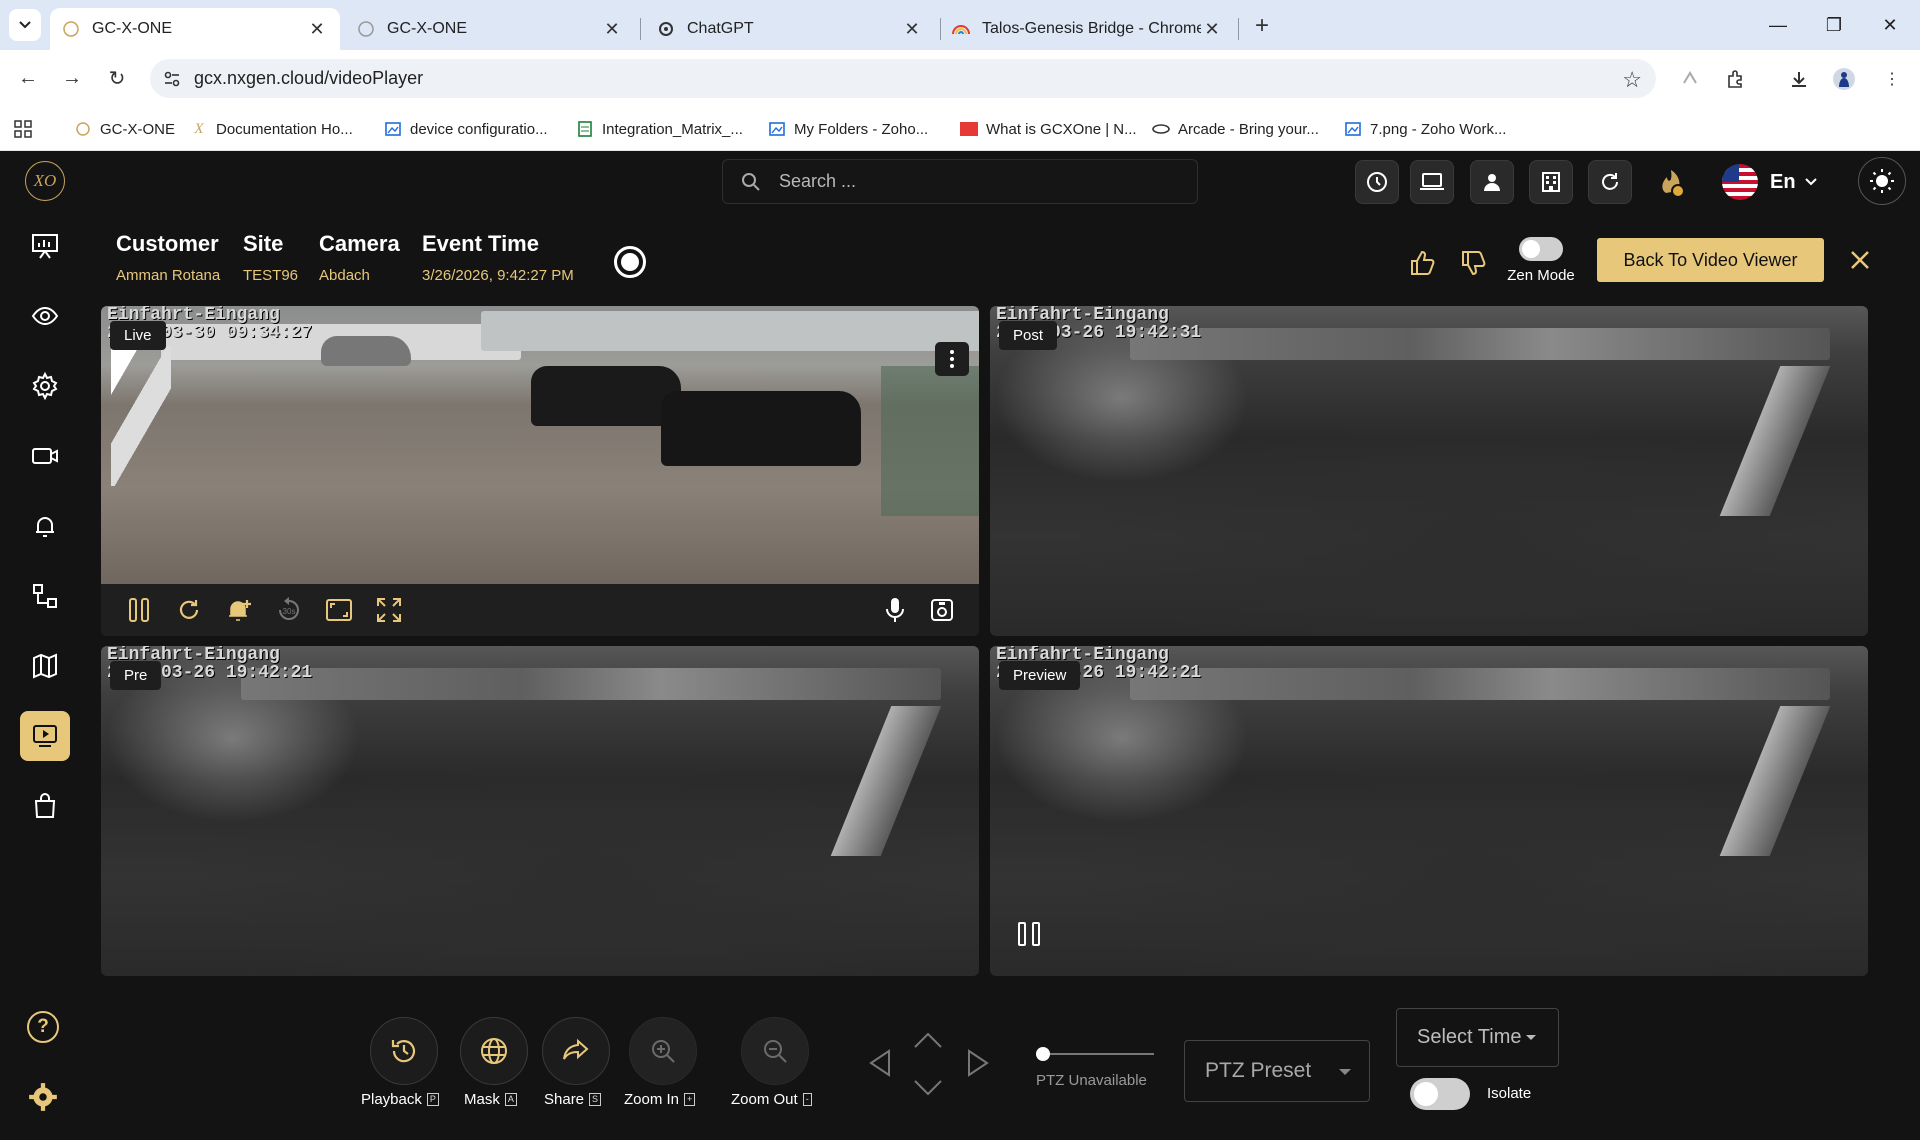  I want to click on history-button, so click(1377, 182).